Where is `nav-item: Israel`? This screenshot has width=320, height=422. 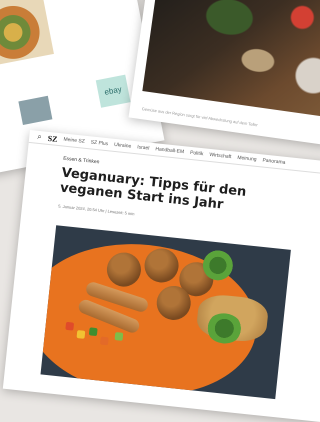
nav-item: Israel is located at coordinates (143, 147).